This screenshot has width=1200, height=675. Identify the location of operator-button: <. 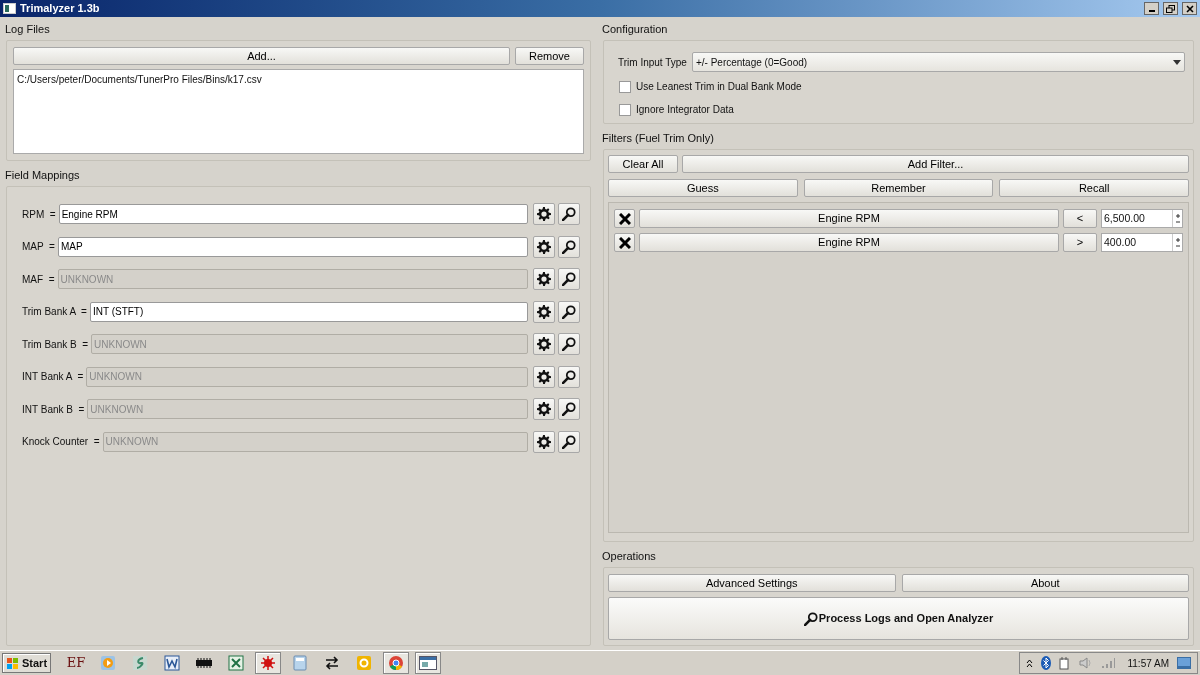
(1080, 218).